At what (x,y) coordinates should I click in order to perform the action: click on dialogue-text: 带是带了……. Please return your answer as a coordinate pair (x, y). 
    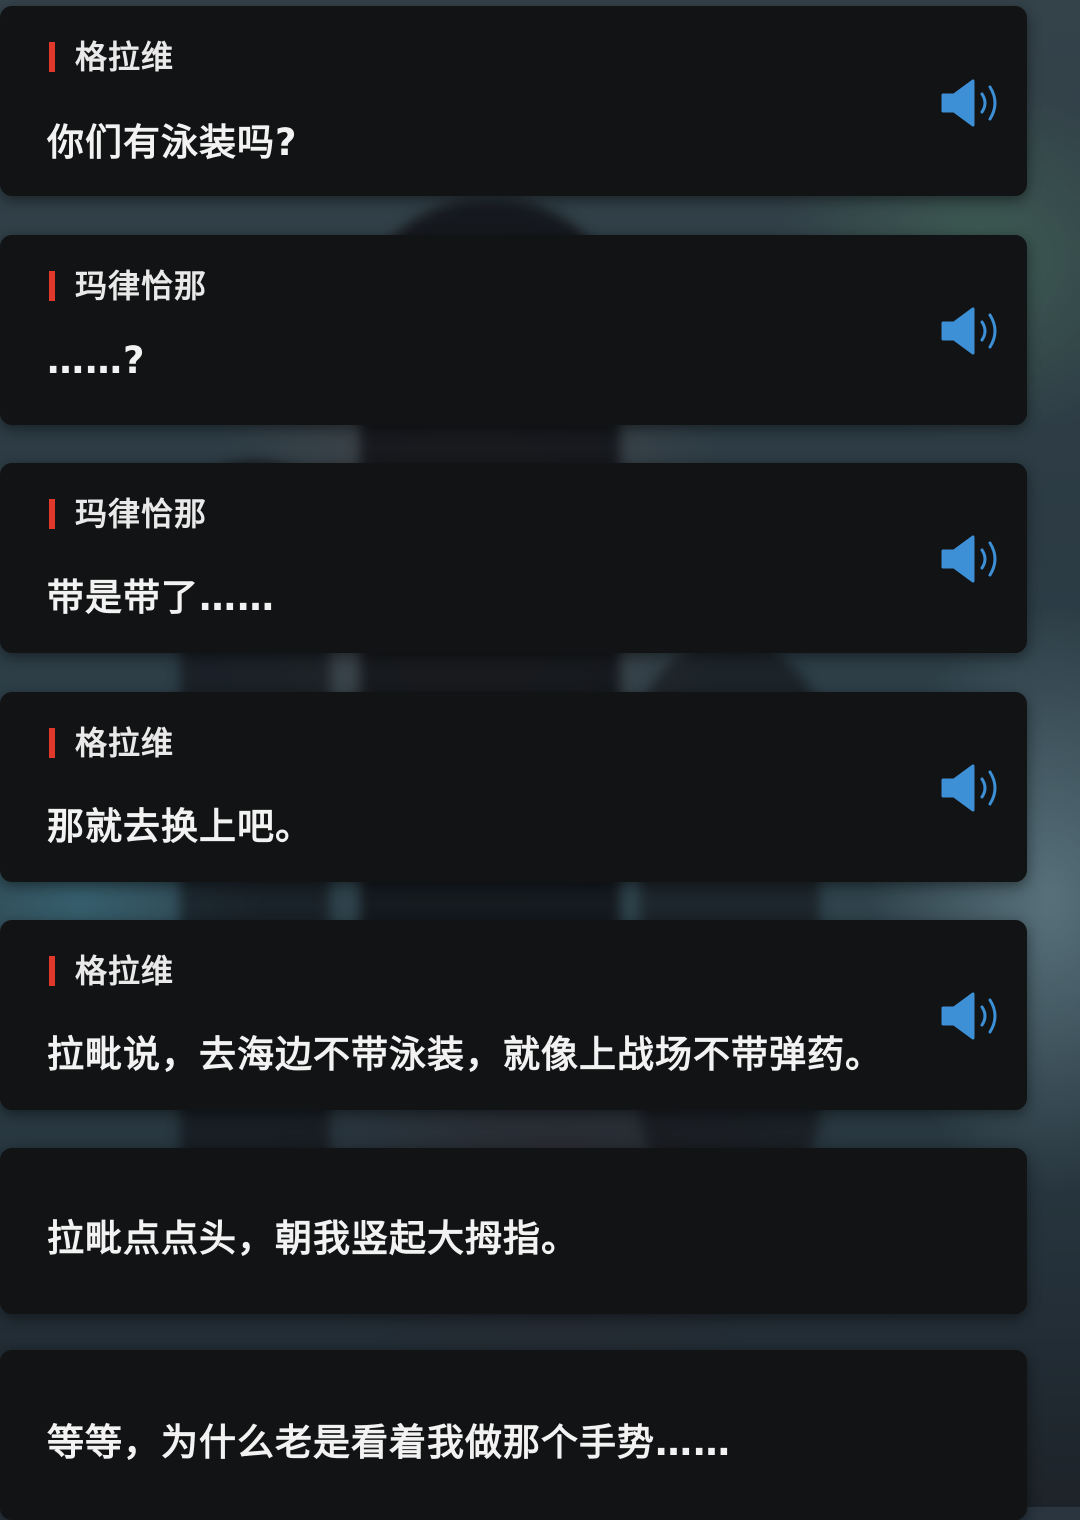
    Looking at the image, I should click on (161, 597).